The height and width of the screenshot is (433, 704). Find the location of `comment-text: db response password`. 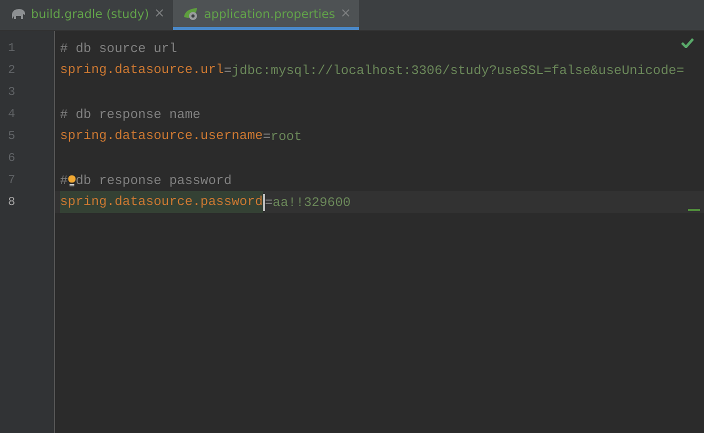

comment-text: db response password is located at coordinates (154, 180).